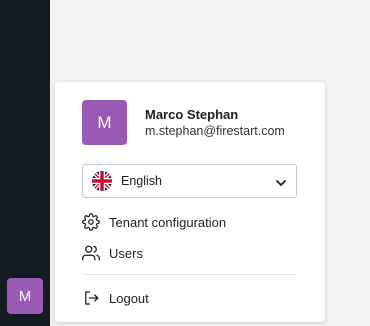 The height and width of the screenshot is (326, 370). I want to click on language-label: English, so click(141, 181).